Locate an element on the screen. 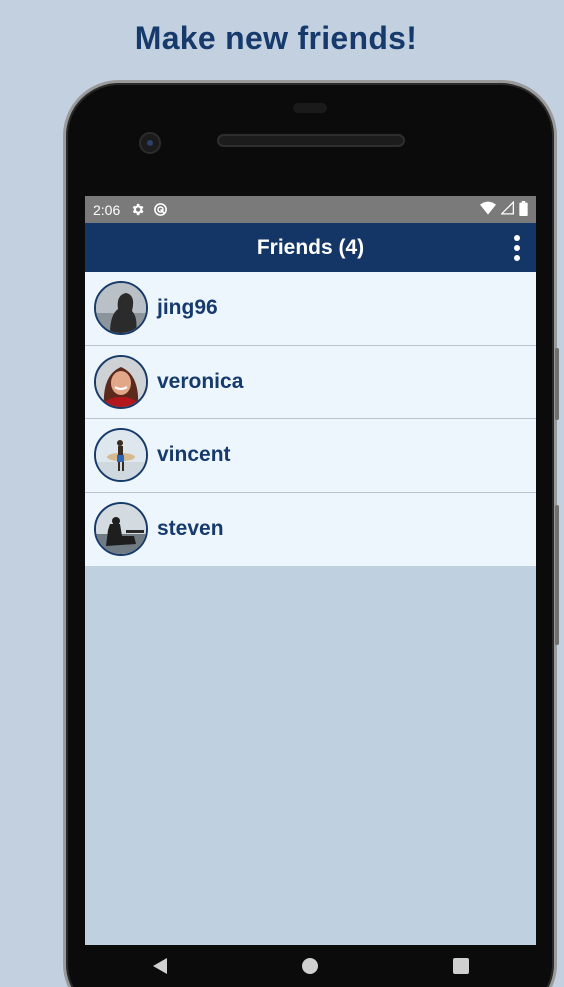 The width and height of the screenshot is (564, 987). home-icon is located at coordinates (309, 966).